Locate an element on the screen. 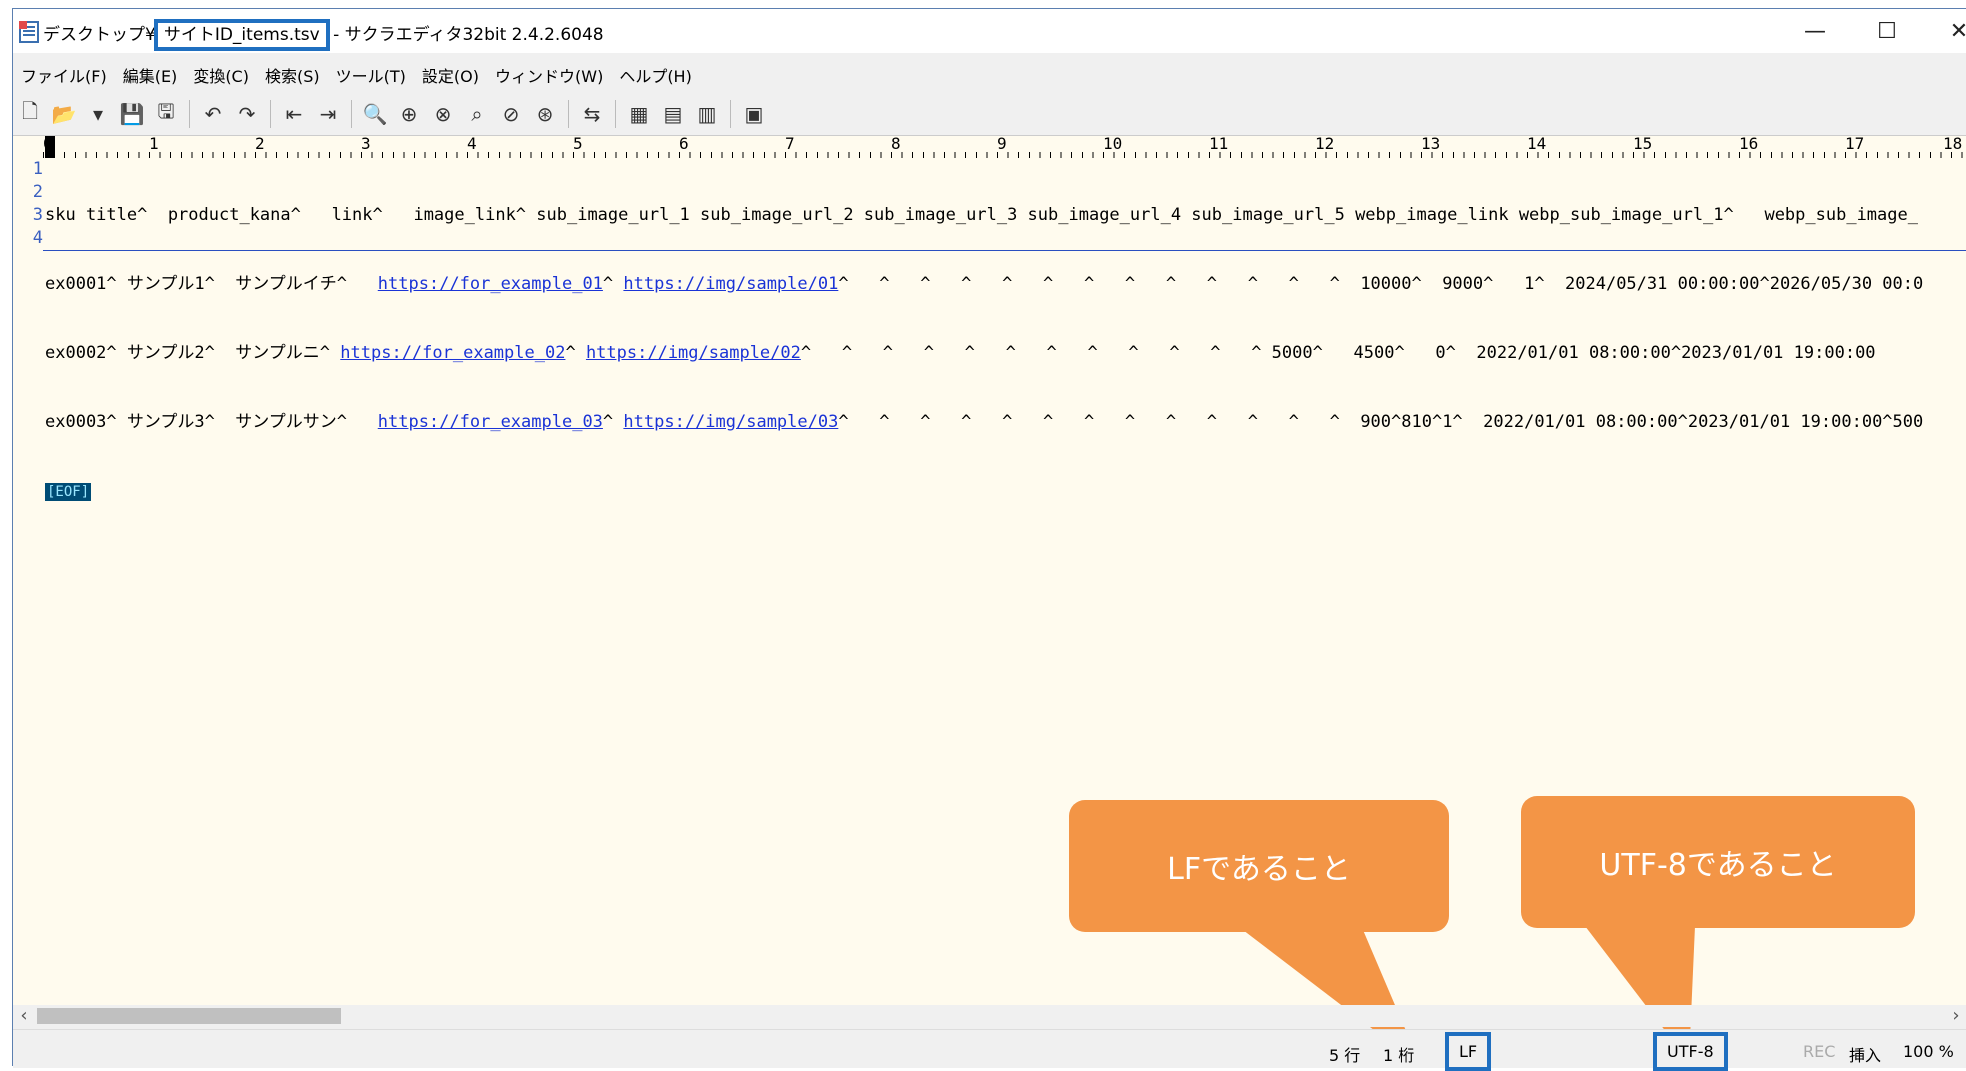 This screenshot has width=1966, height=1071. tag-jump-icon: ⇆ is located at coordinates (592, 114).